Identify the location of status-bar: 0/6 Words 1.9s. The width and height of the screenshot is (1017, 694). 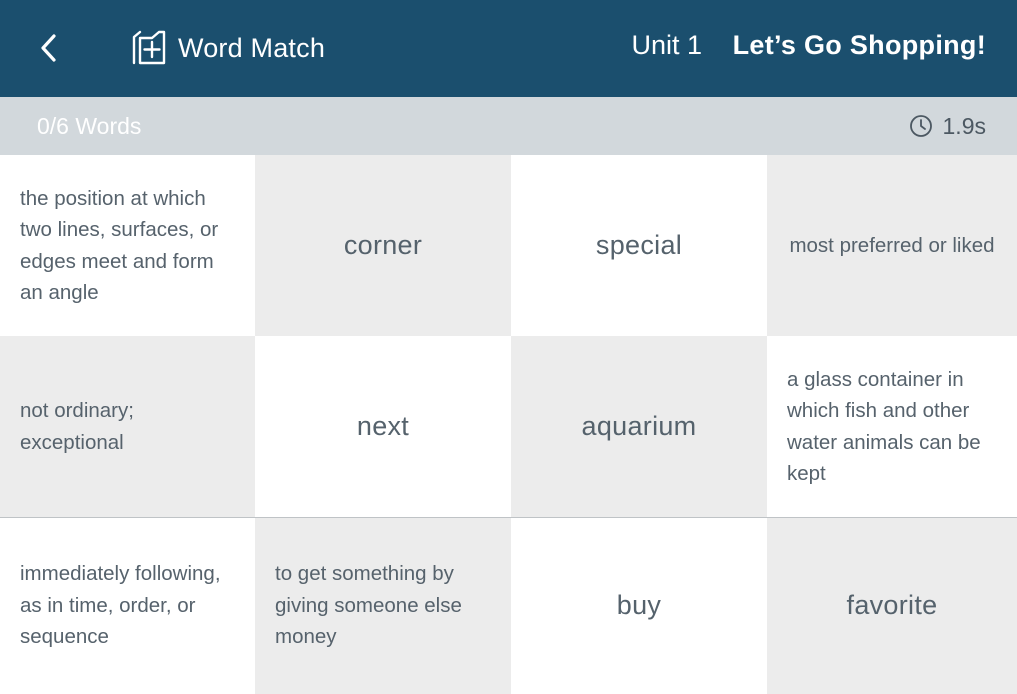
(508, 126).